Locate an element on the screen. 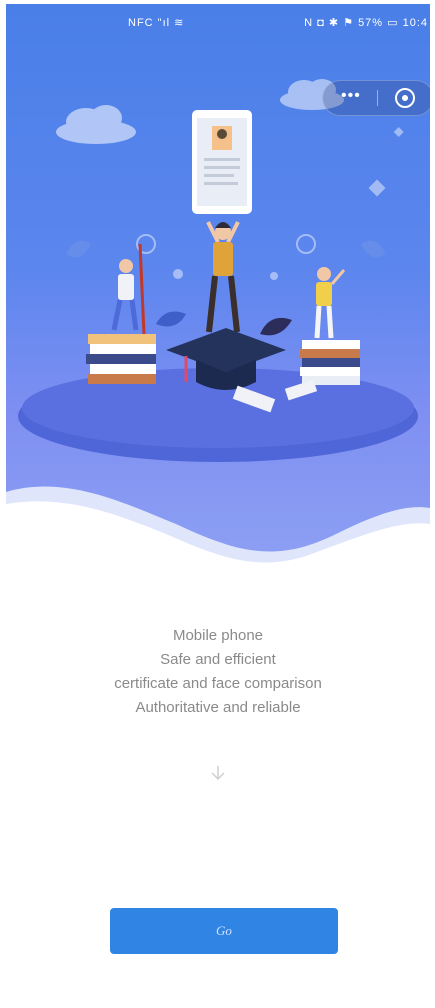  capsule-divider is located at coordinates (377, 98).